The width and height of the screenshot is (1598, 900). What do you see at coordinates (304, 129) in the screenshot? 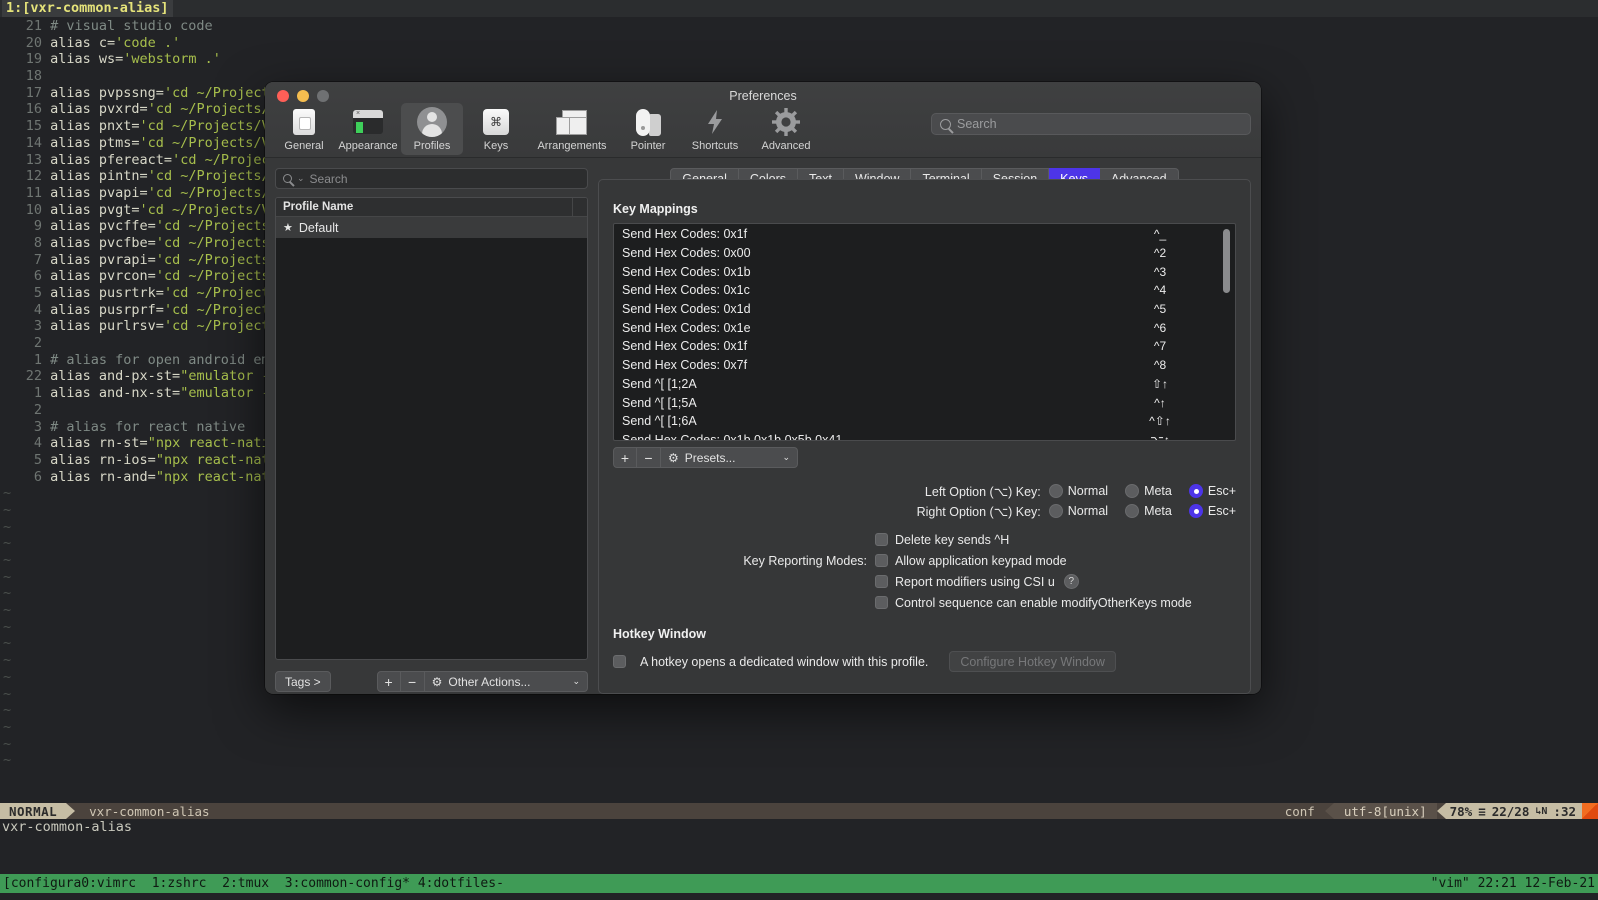
I see `toolbar-item-general: General` at bounding box center [304, 129].